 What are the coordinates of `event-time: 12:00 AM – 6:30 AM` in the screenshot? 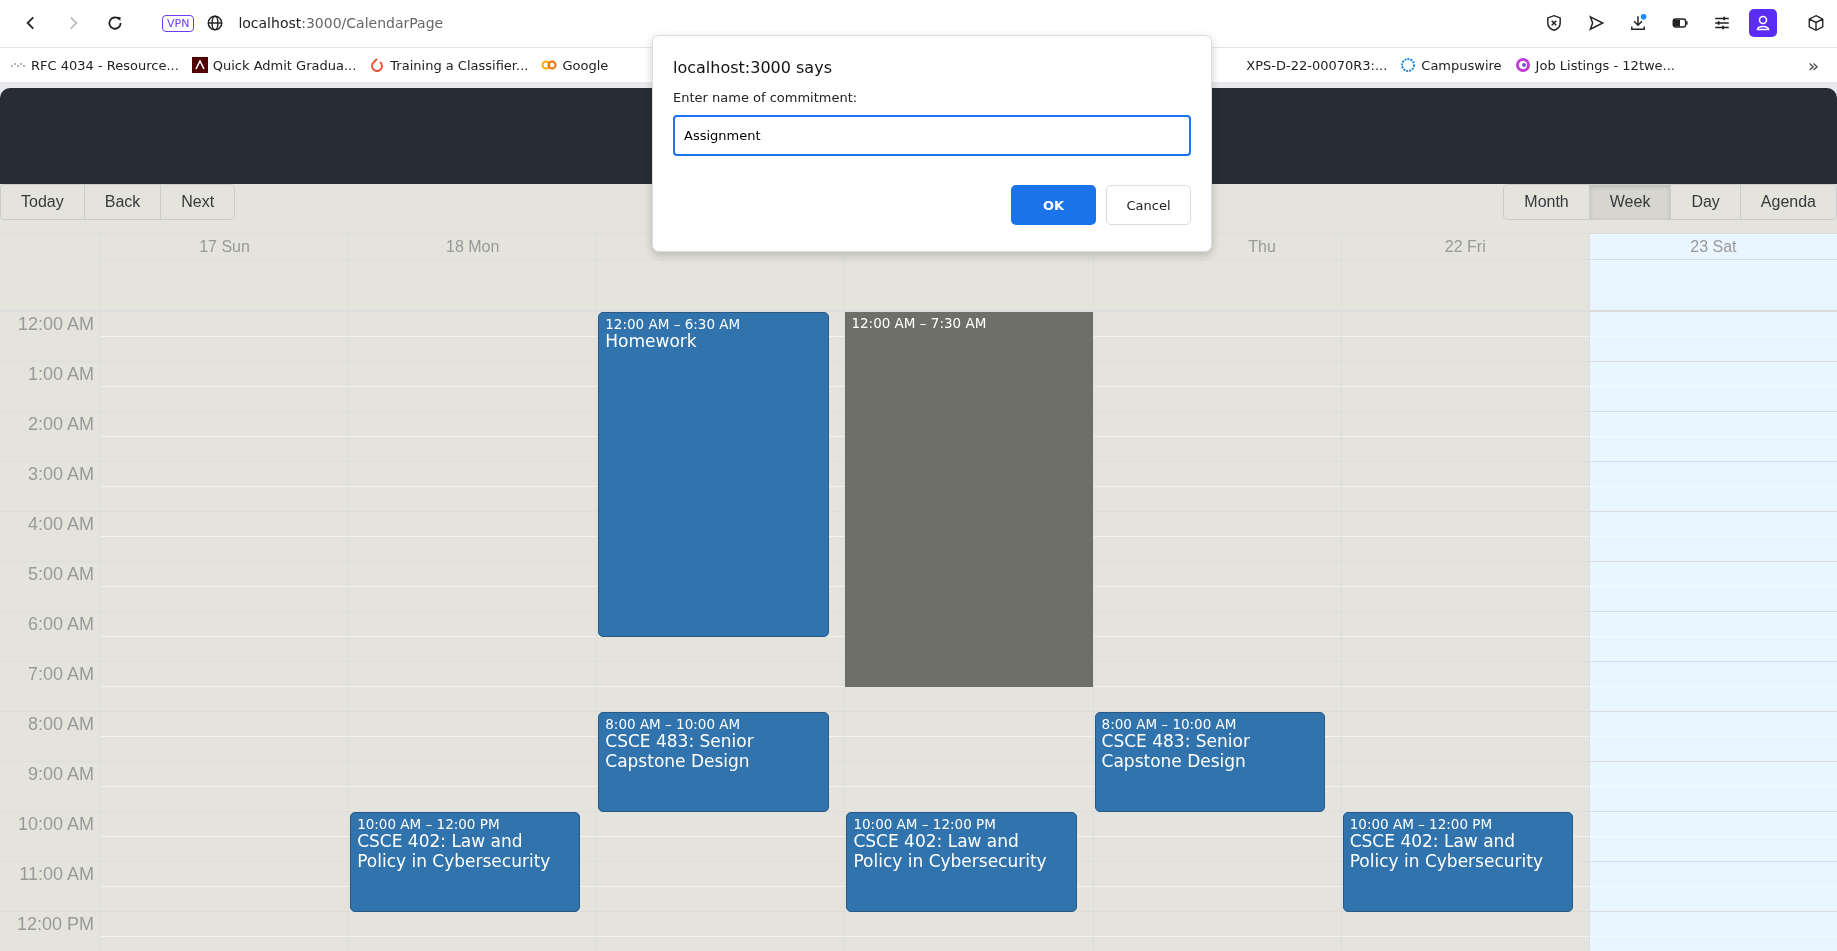 It's located at (673, 324).